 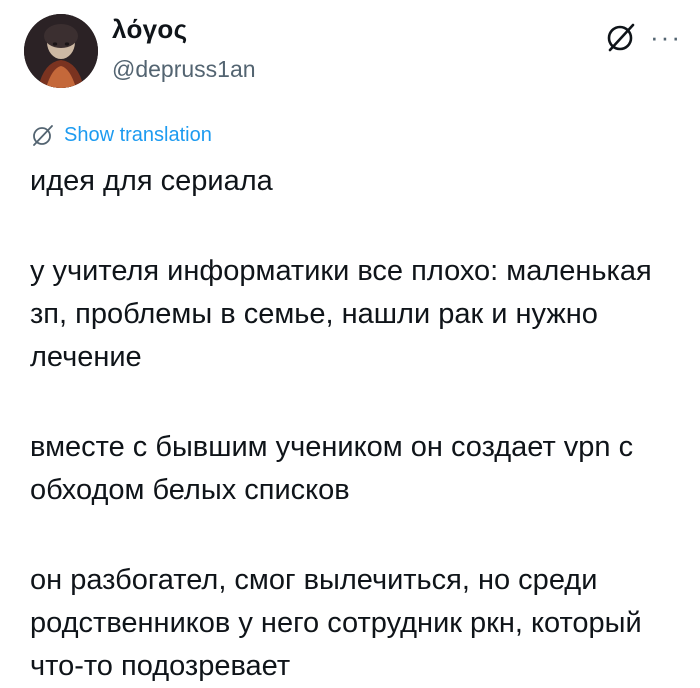 I want to click on display-name: λόγος, so click(x=149, y=29).